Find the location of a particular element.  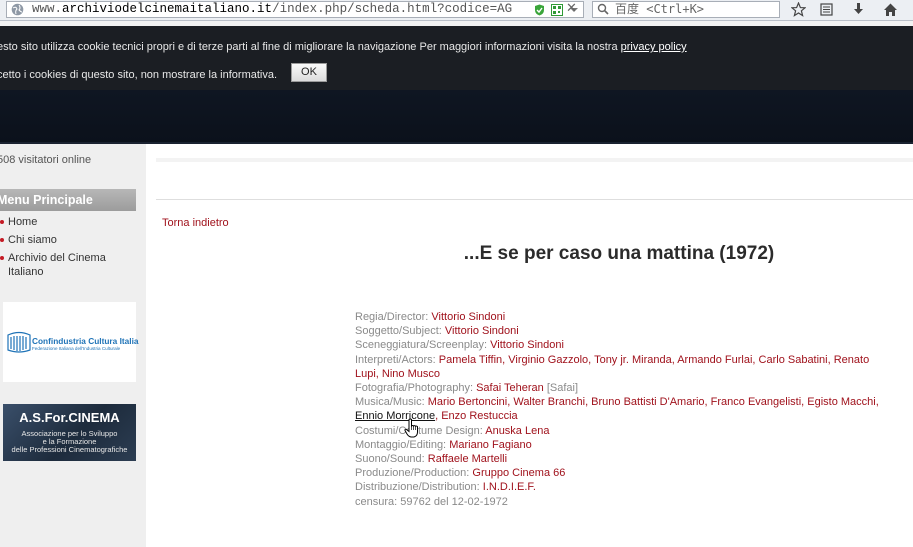

credit-director: Regia/Director: Vittorio Sindoni is located at coordinates (622, 317).